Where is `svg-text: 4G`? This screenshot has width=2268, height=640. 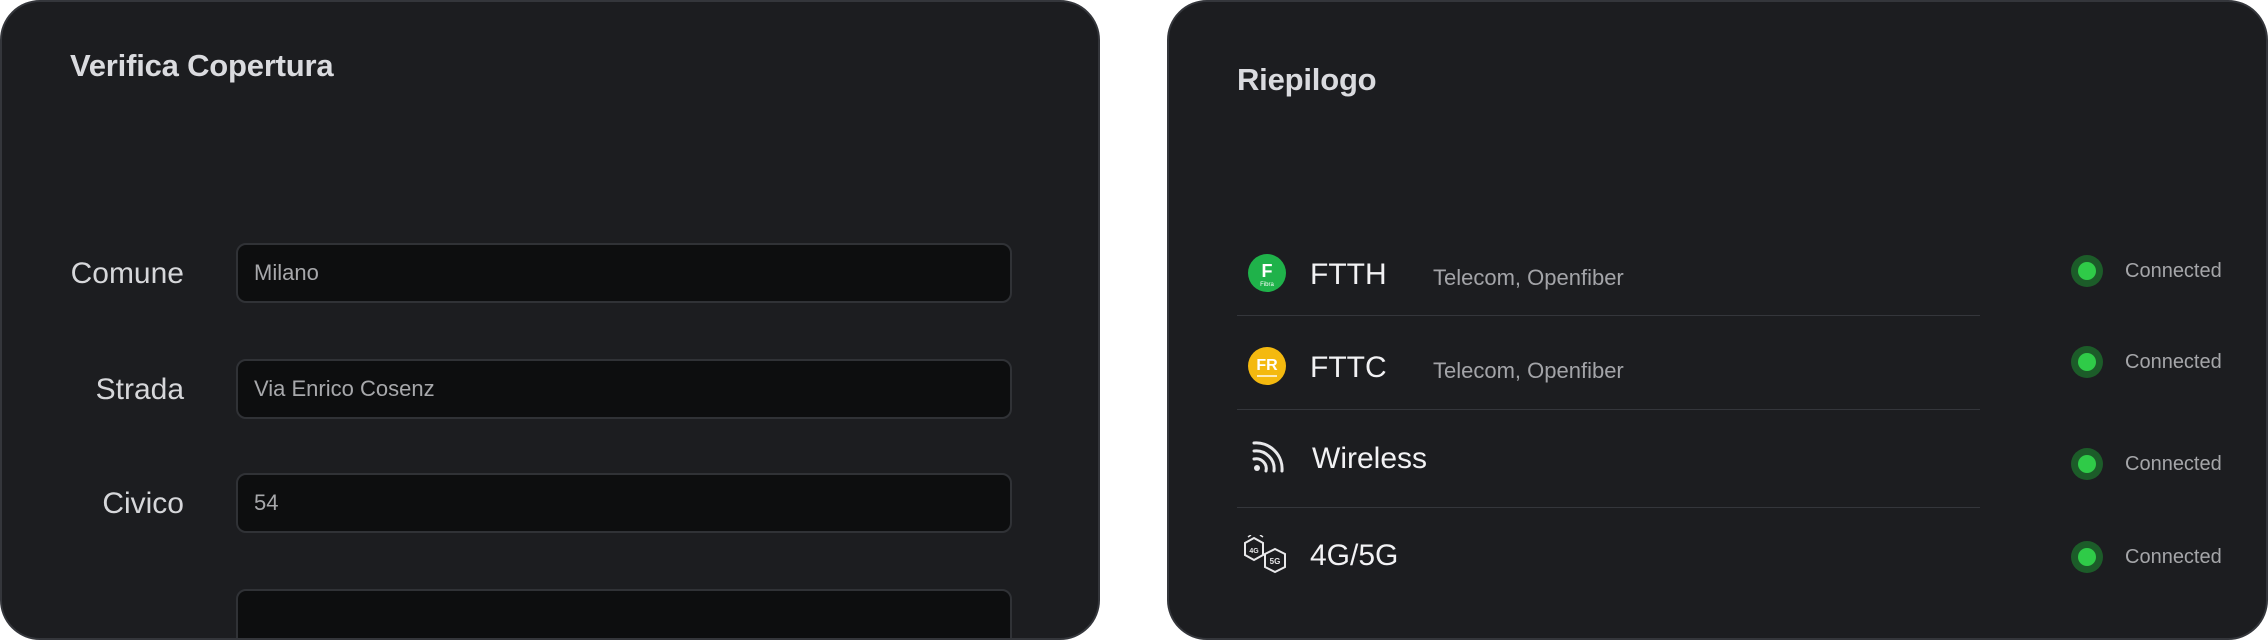
svg-text: 4G is located at coordinates (1254, 551).